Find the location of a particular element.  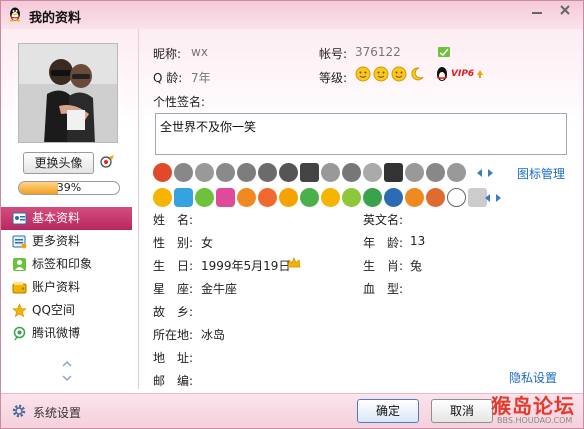

heart-gray-icon is located at coordinates (267, 172).